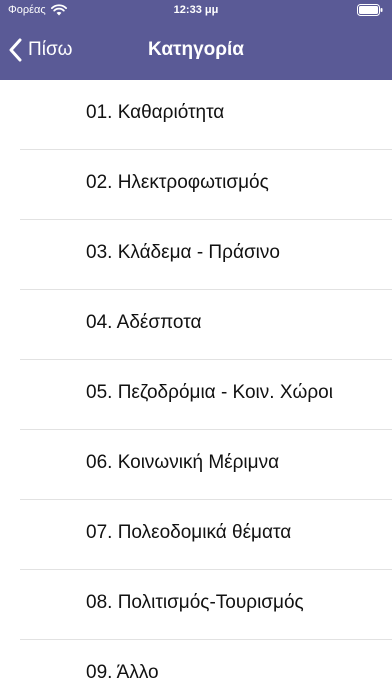  I want to click on status-time: 12:33 μμ, so click(196, 10).